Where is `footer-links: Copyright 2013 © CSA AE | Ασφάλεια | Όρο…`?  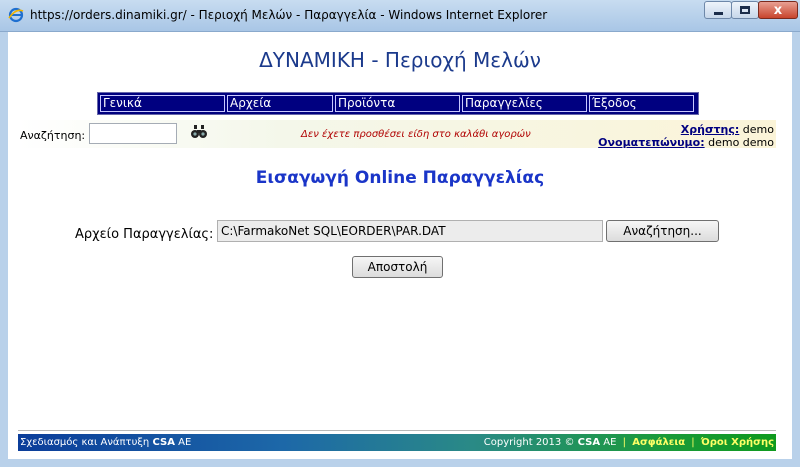 footer-links: Copyright 2013 © CSA AE | Ασφάλεια | Όρο… is located at coordinates (629, 442).